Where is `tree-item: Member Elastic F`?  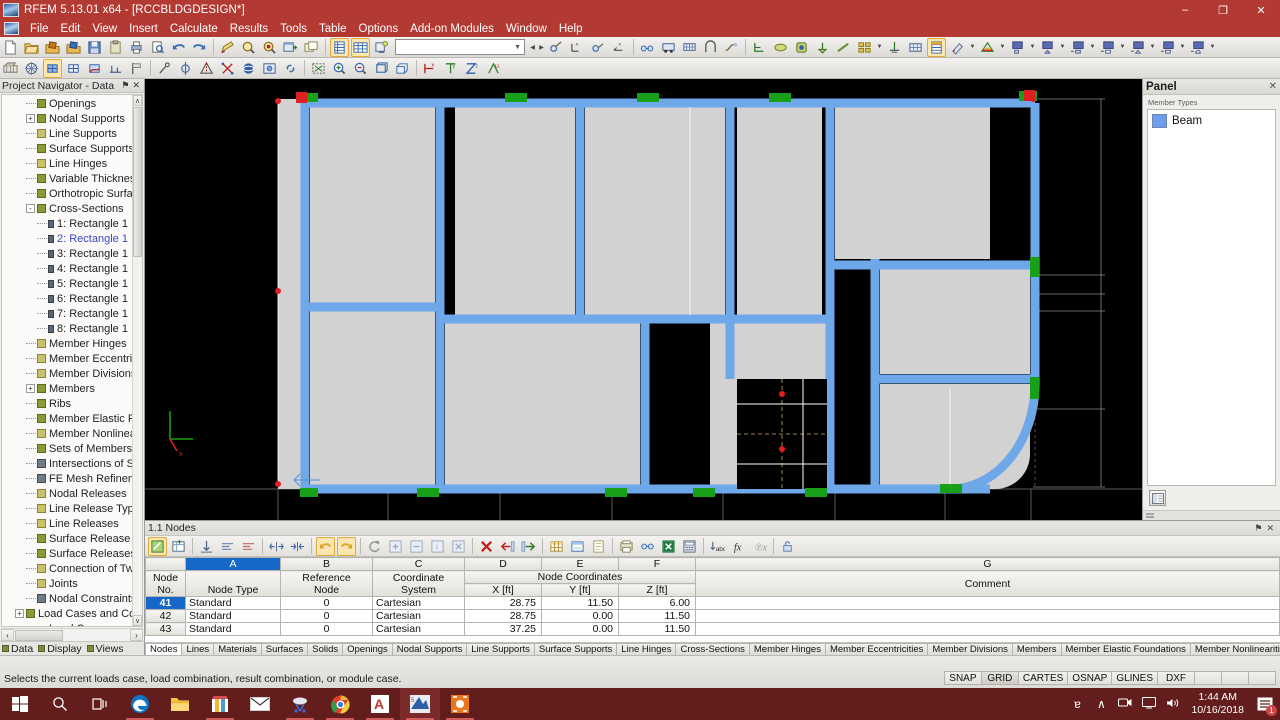
tree-item: Member Elastic F is located at coordinates (68, 418).